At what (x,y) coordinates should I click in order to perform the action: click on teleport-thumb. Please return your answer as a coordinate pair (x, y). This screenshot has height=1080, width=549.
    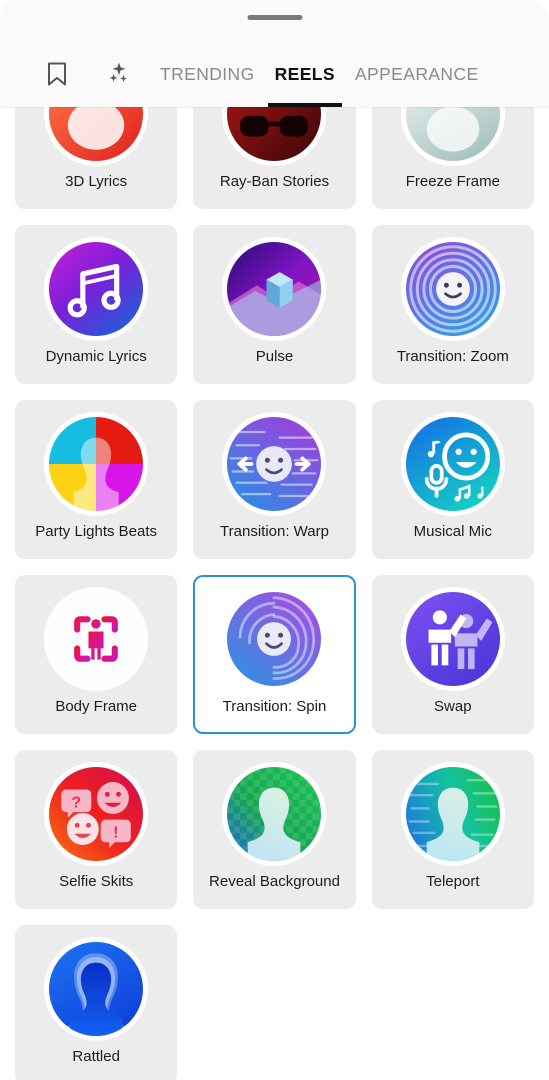
    Looking at the image, I should click on (452, 814).